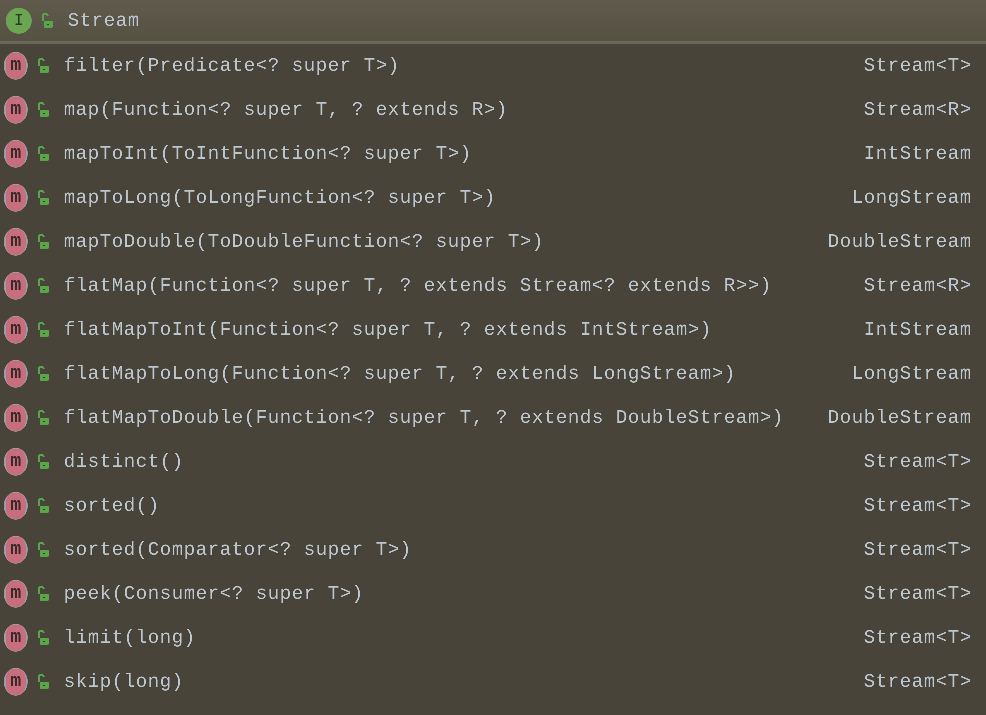 The width and height of the screenshot is (986, 715). I want to click on method-item: m mapToDouble(ToDoubleFunction<? super T>) DoubleStream, so click(493, 242).